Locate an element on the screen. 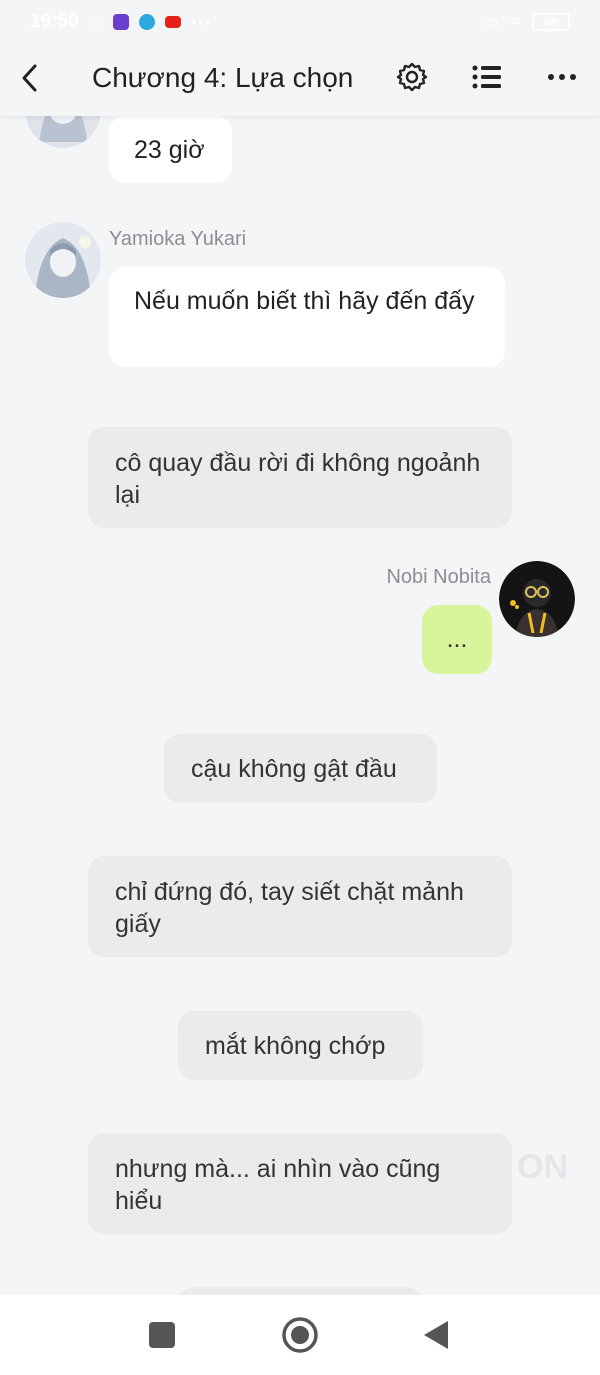 The image size is (600, 1375). list-icon is located at coordinates (486, 77).